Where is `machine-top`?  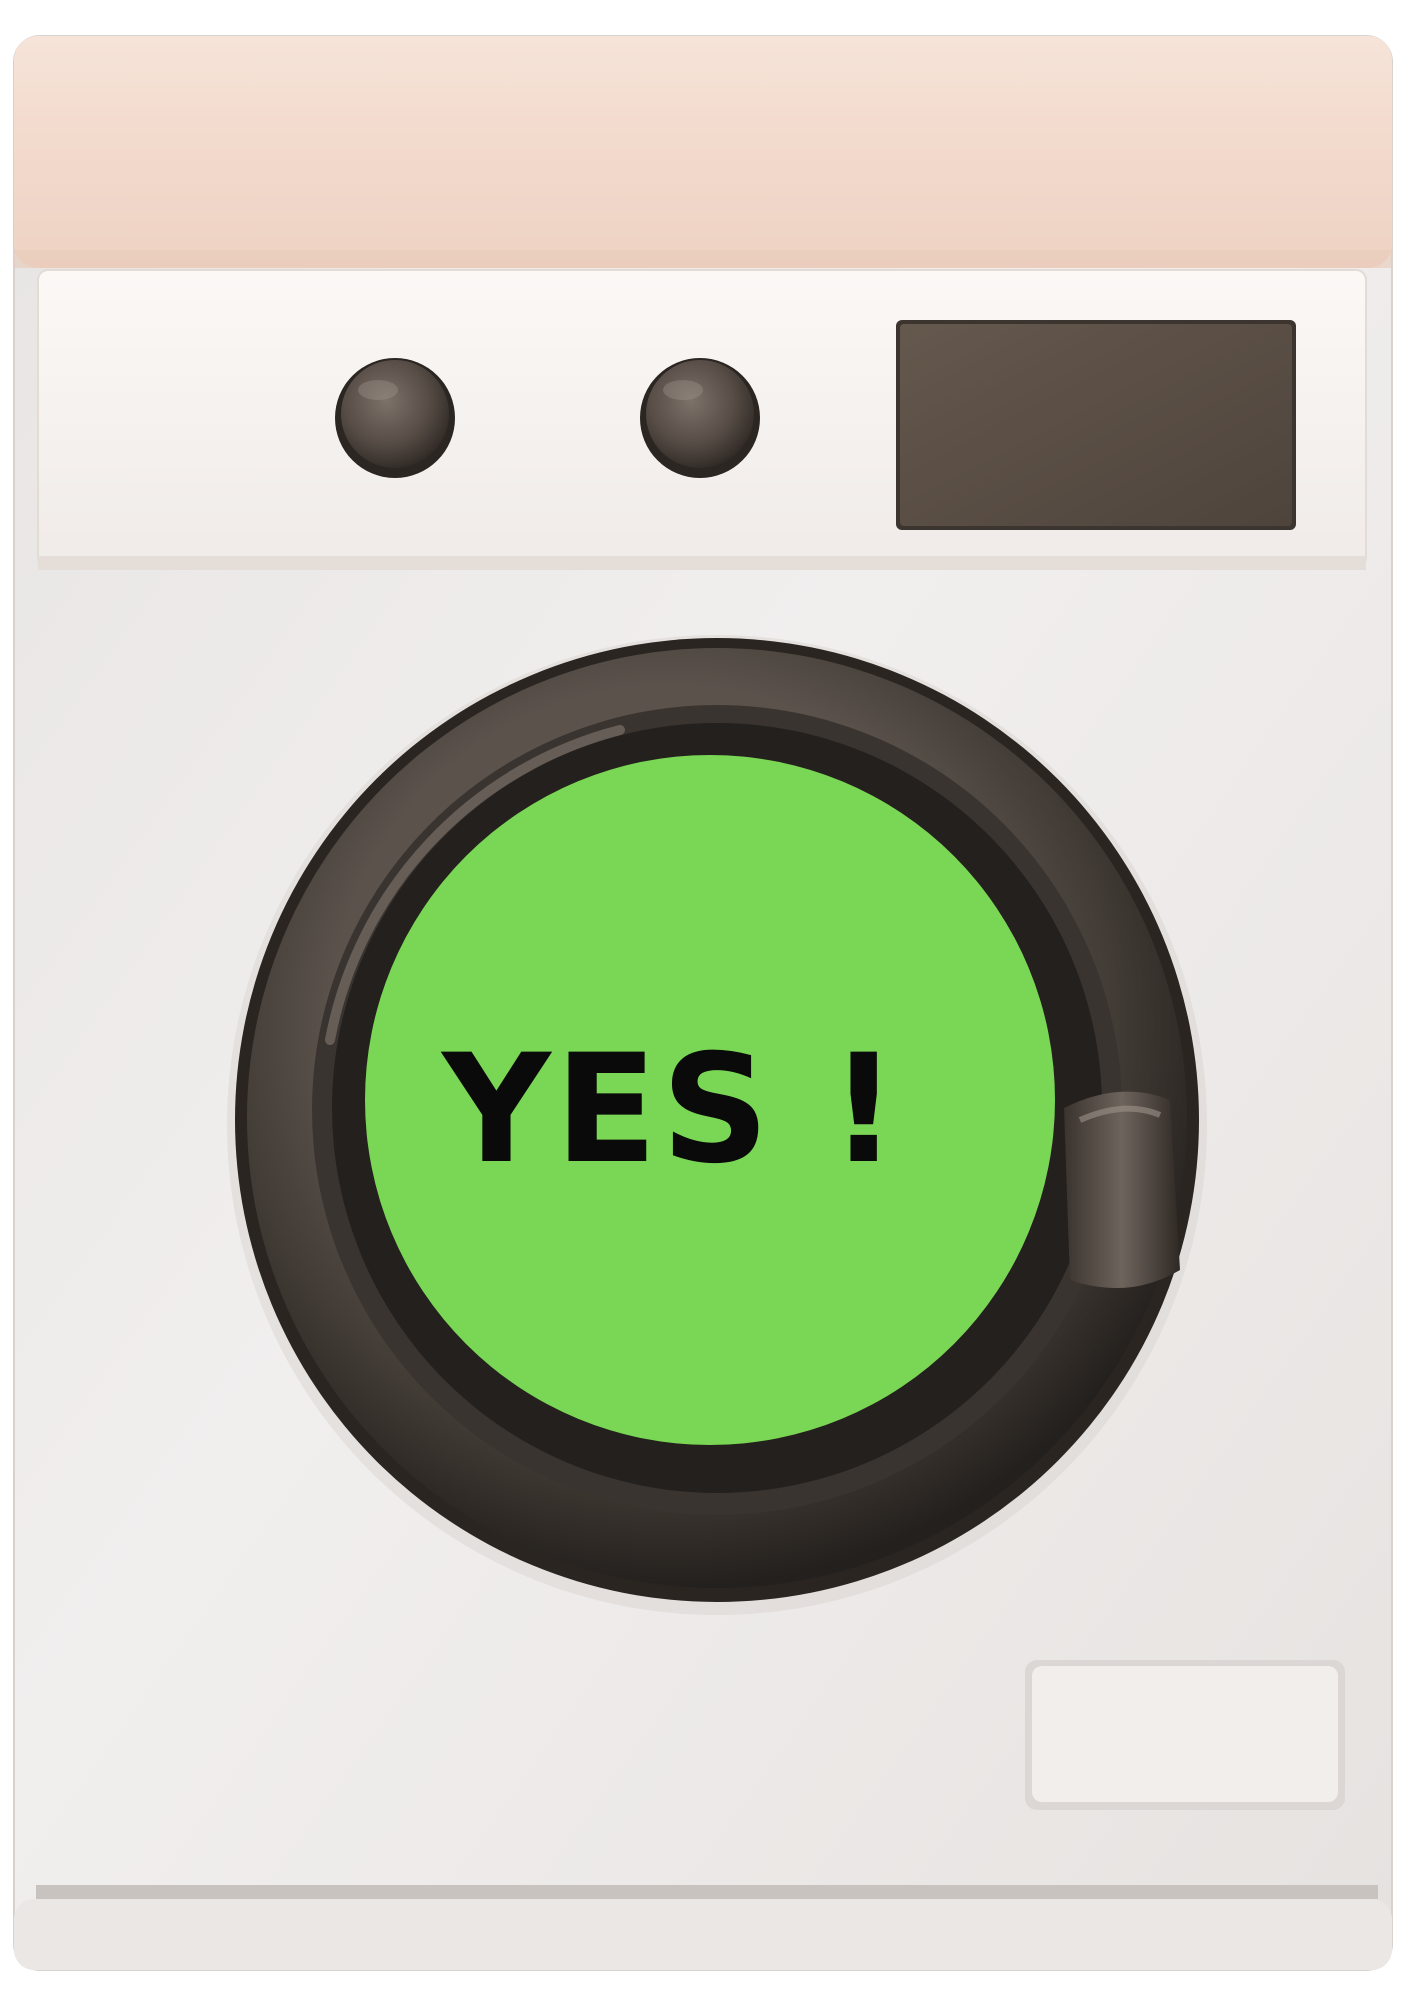 machine-top is located at coordinates (703, 152).